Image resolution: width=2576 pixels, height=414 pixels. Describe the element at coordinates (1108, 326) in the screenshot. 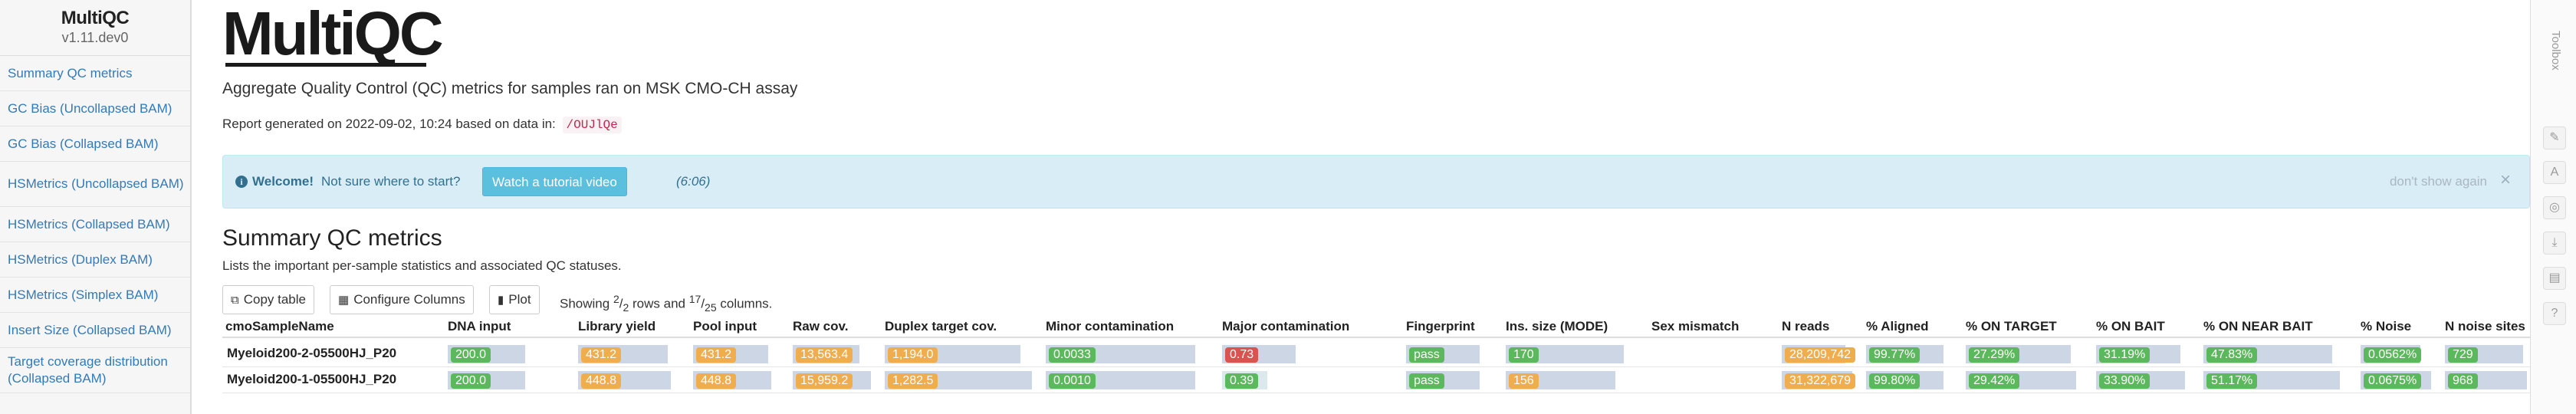

I see `column-header-minor-contamination: Minor contamination` at that location.